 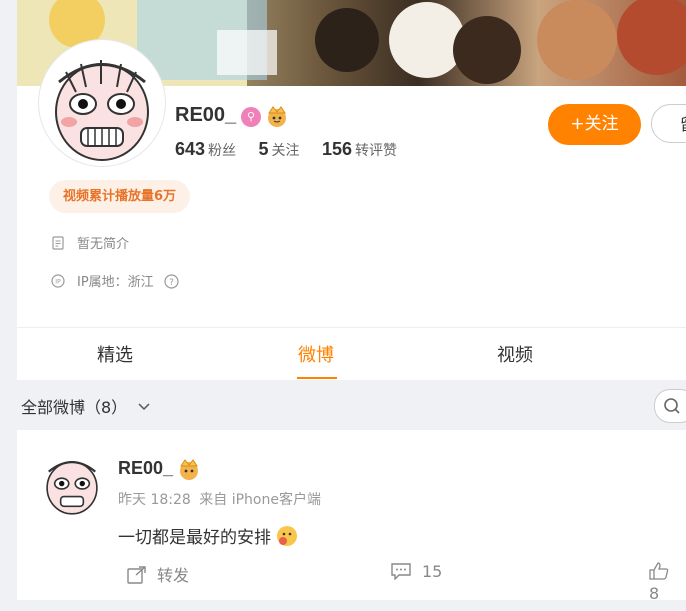 I want to click on post-meta: 昨天 18:28 来自 iPhone客户端, so click(x=219, y=499).